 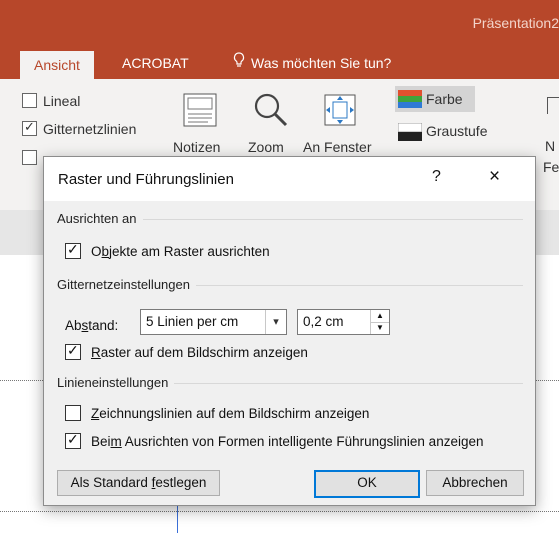 I want to click on ruler-label: Lineal, so click(x=62, y=101).